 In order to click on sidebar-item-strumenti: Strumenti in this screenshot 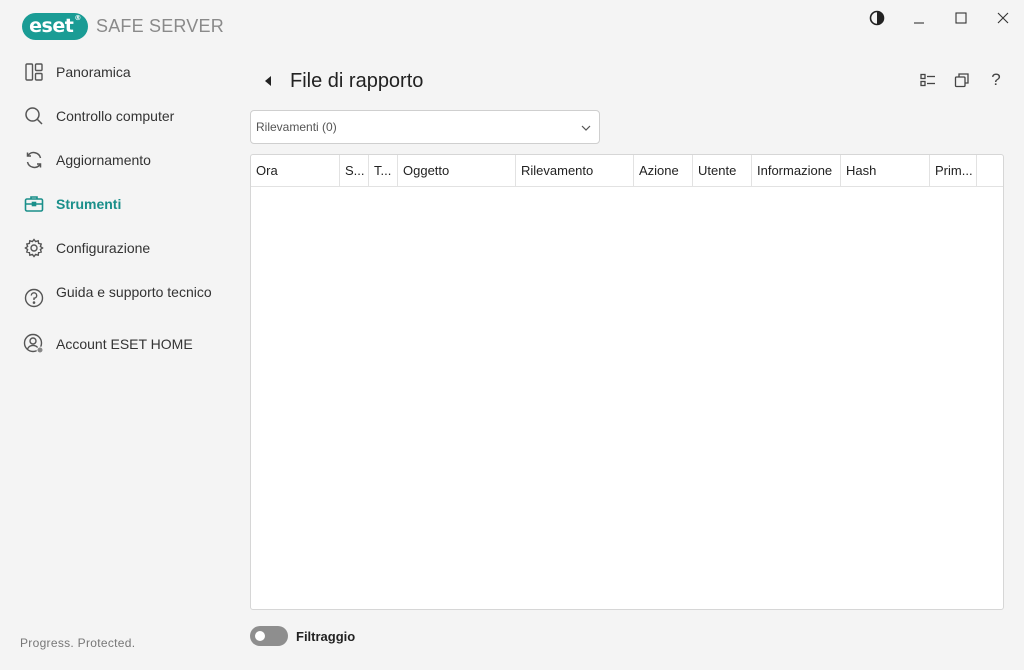, I will do `click(115, 214)`.